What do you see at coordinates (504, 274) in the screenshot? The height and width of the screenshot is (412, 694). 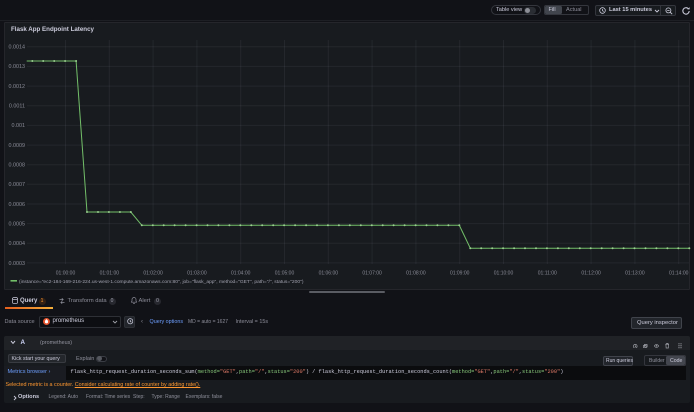 I see `svg-text: 01:10:00` at bounding box center [504, 274].